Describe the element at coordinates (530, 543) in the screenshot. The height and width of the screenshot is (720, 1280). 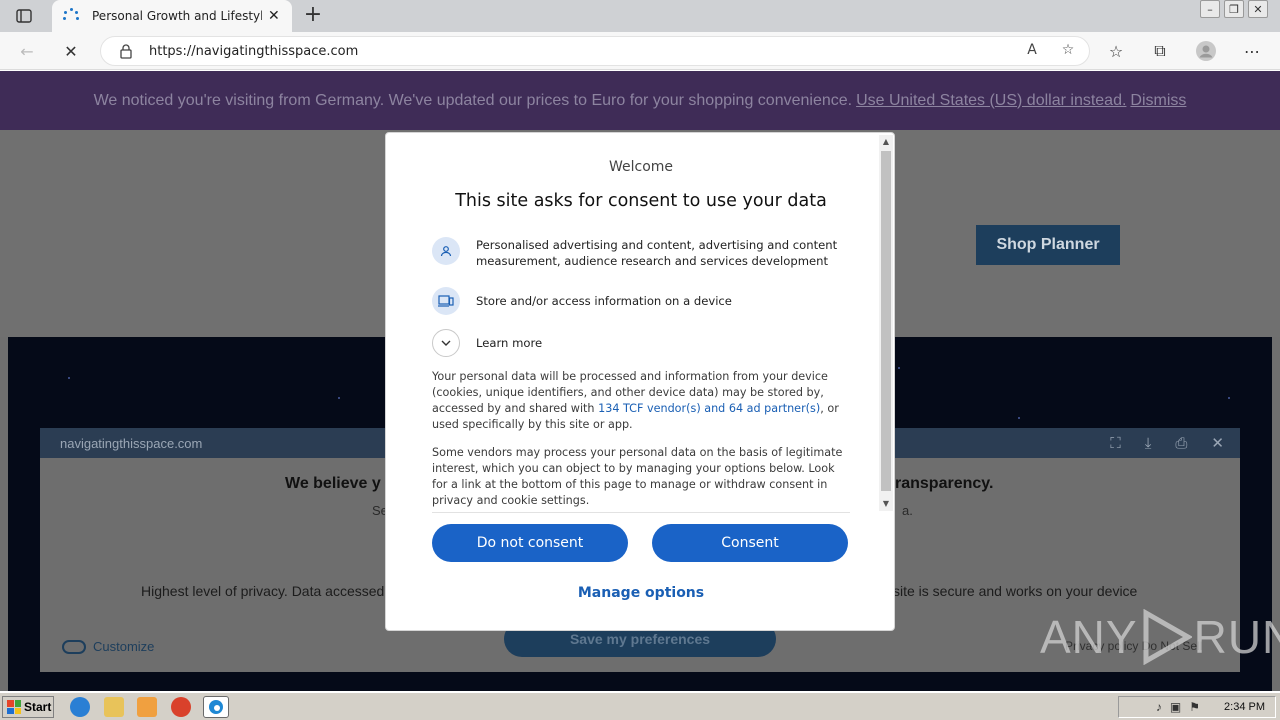
I see `do-not-consent-button: Do not consent` at that location.